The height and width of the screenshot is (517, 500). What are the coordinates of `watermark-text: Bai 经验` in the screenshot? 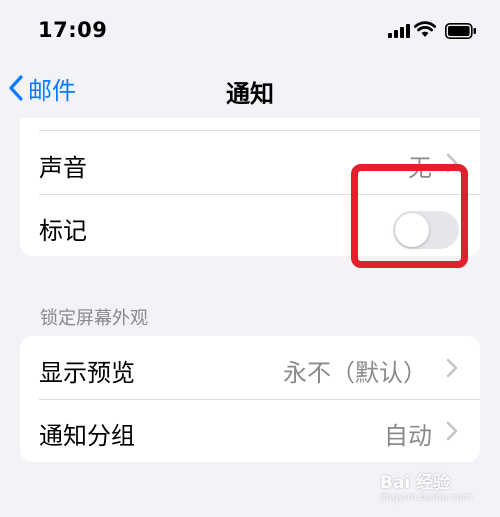 It's located at (415, 483).